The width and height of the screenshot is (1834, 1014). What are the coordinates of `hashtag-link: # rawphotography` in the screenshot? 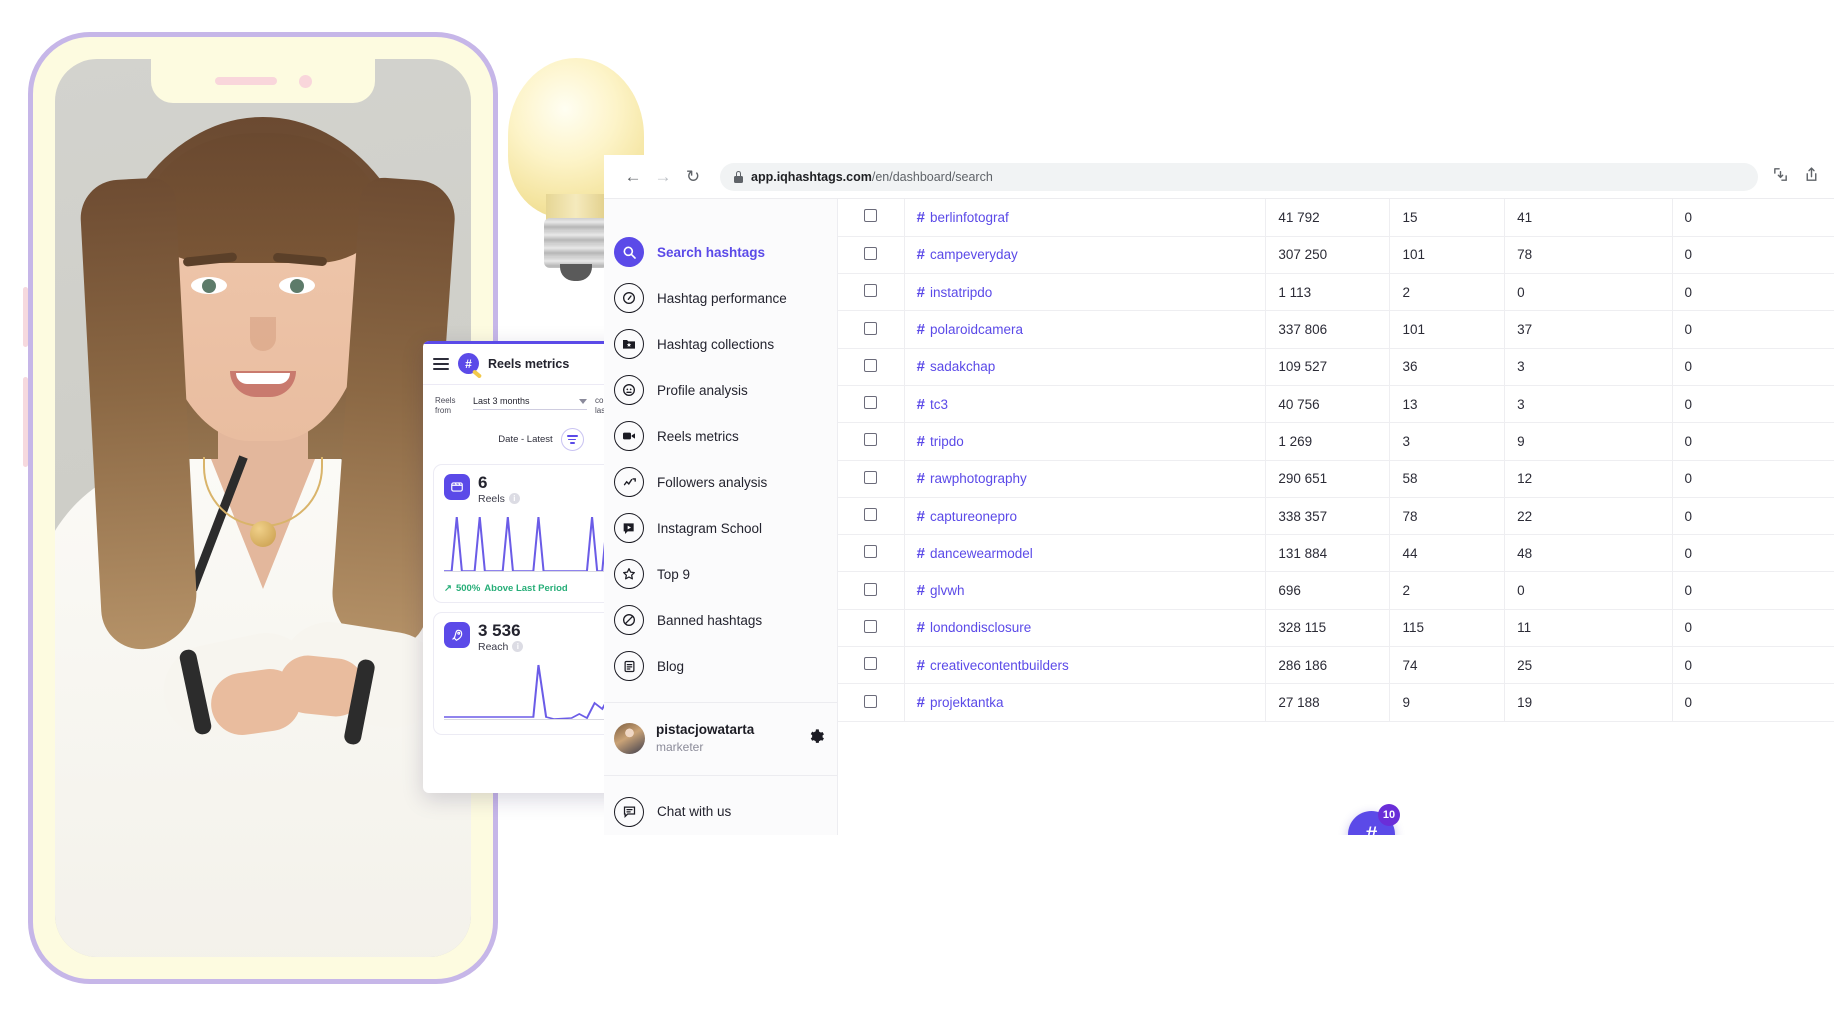 It's located at (1085, 478).